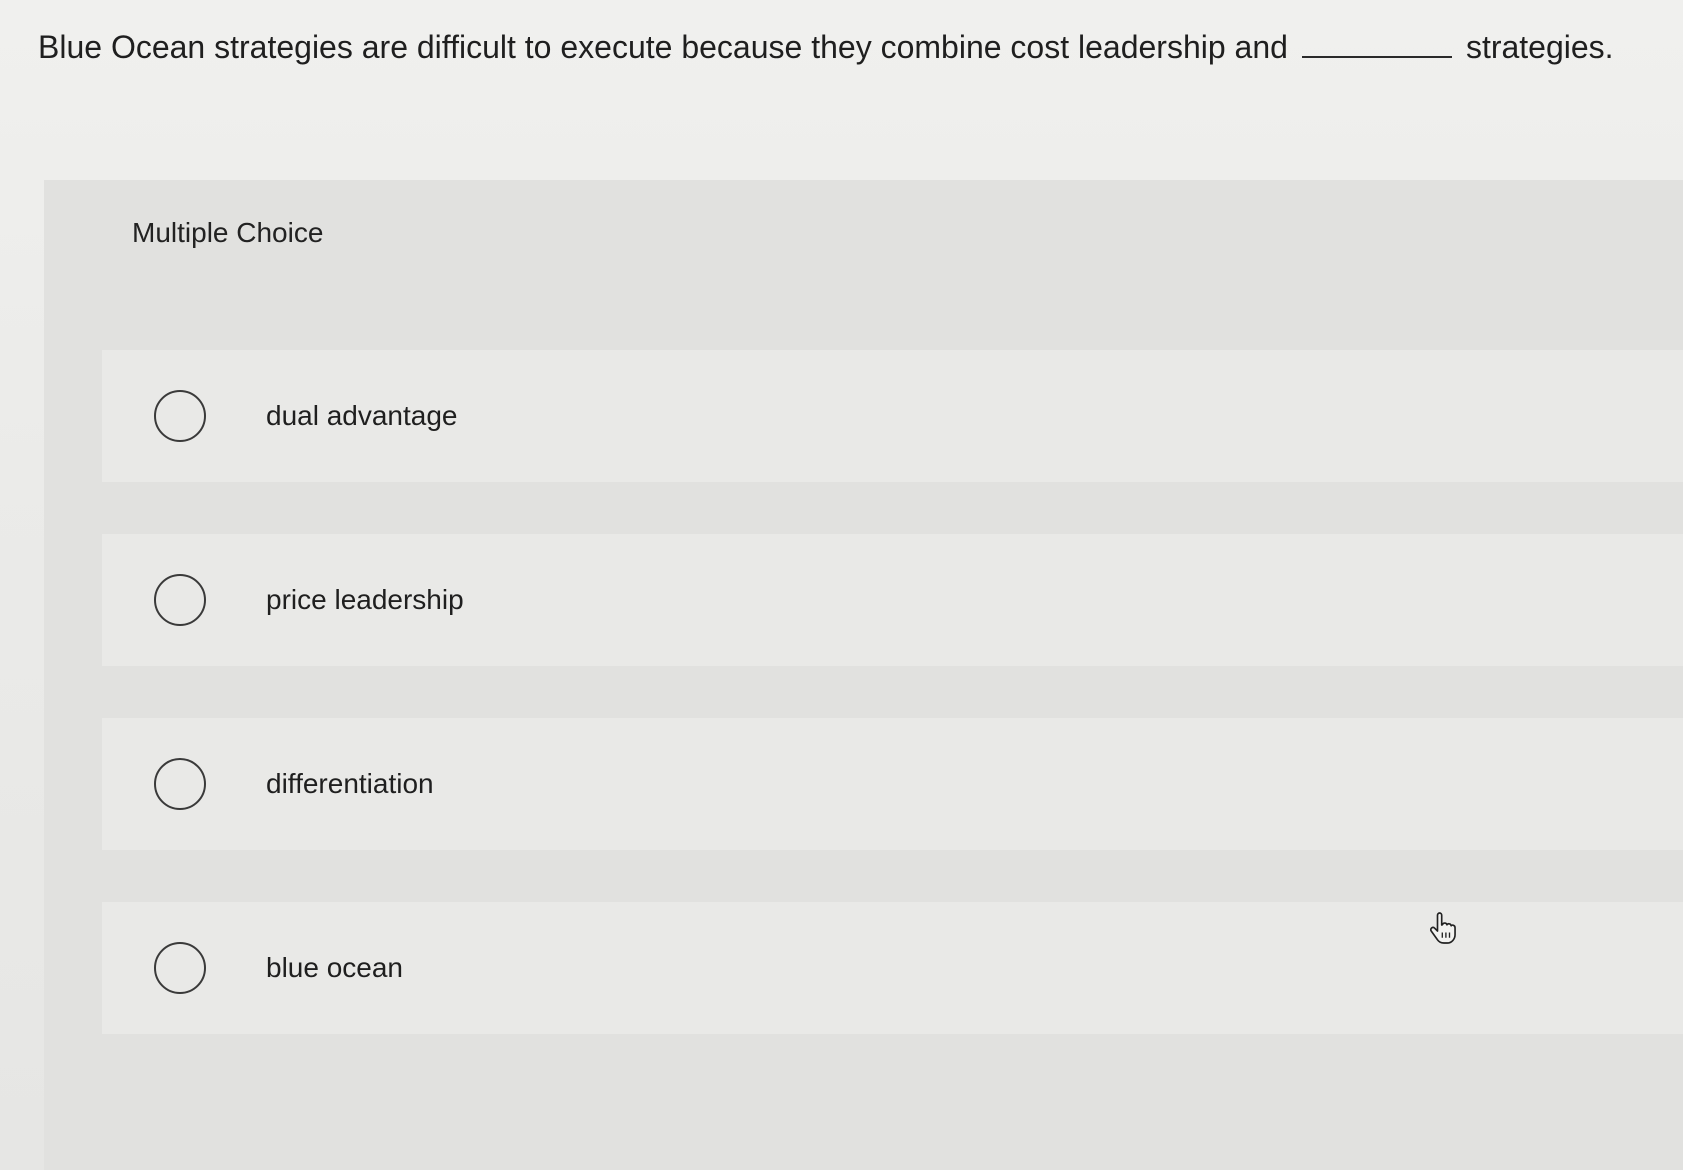 Image resolution: width=1683 pixels, height=1170 pixels. What do you see at coordinates (1376, 52) in the screenshot?
I see `answer-blank` at bounding box center [1376, 52].